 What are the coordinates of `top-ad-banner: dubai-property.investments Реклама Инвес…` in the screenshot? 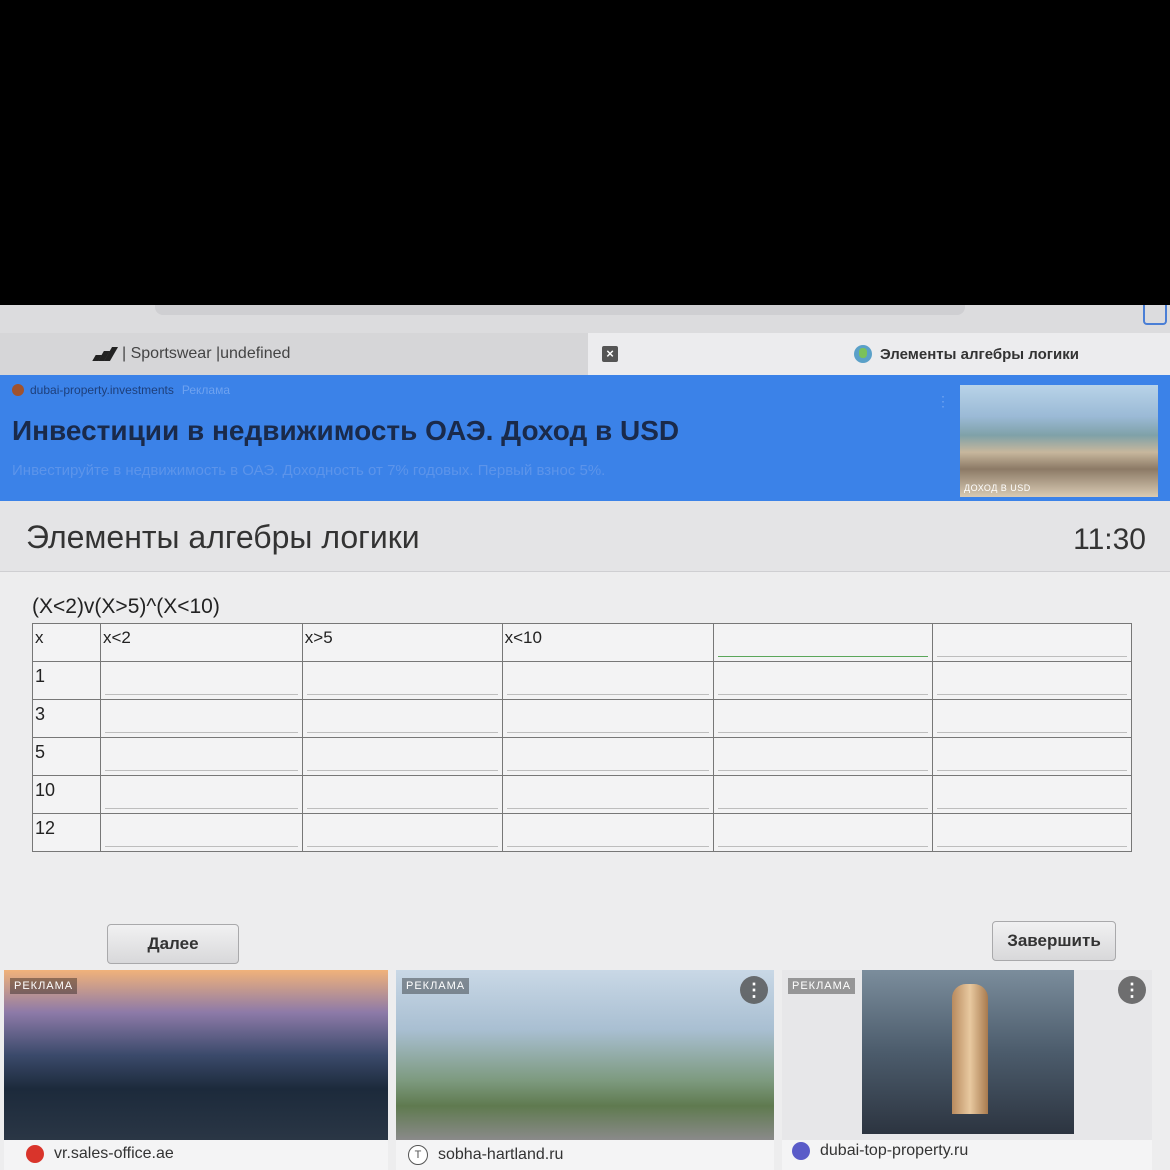 It's located at (585, 438).